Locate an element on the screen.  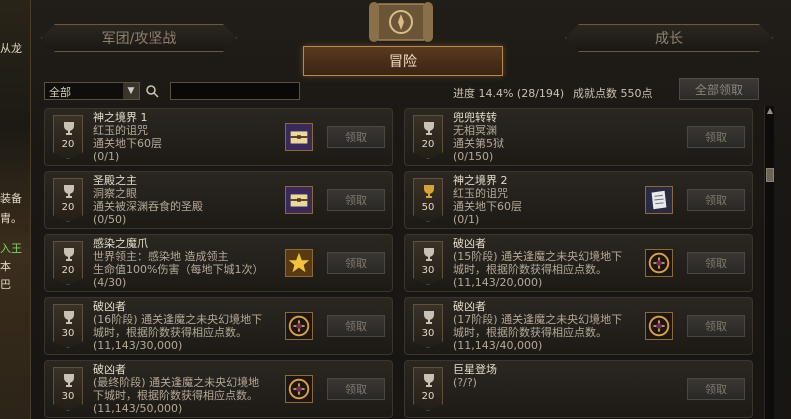
scrollbar: ▲ is located at coordinates (769, 262).